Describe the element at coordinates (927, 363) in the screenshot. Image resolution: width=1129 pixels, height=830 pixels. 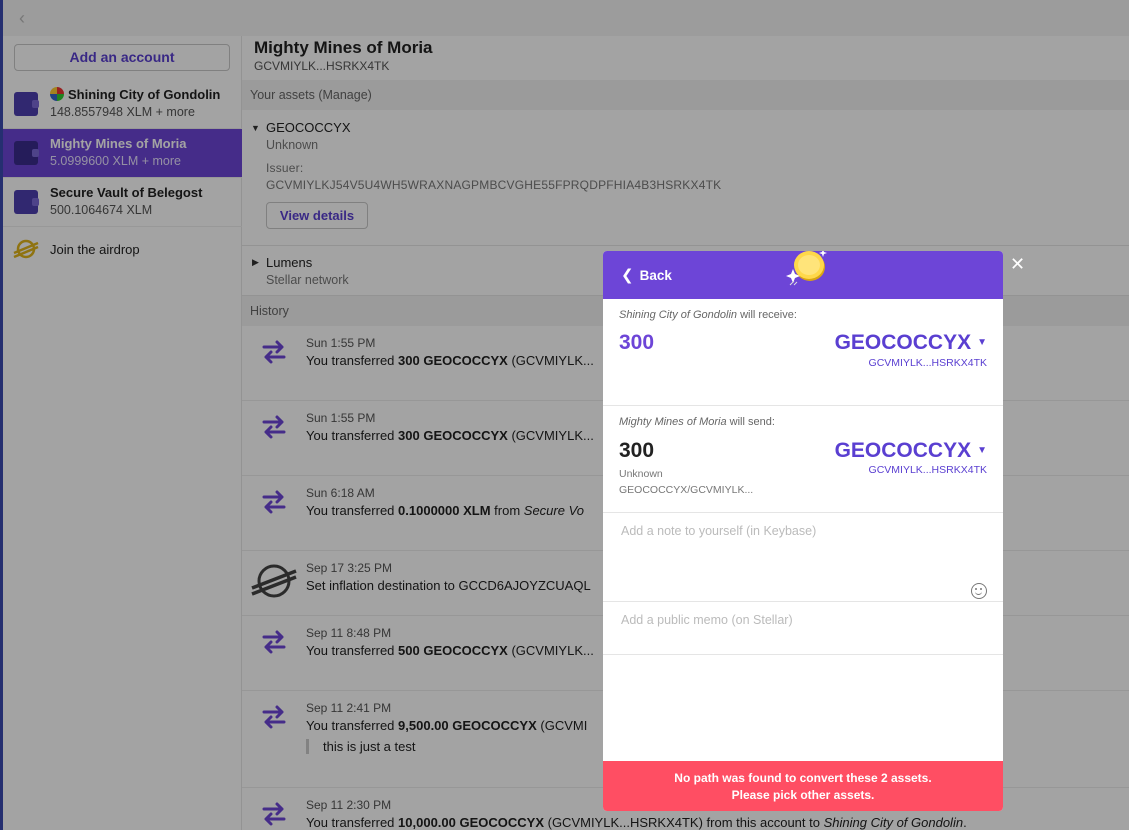
I see `receive-issuer: GCVMIYLK...HSRKX4TK` at that location.